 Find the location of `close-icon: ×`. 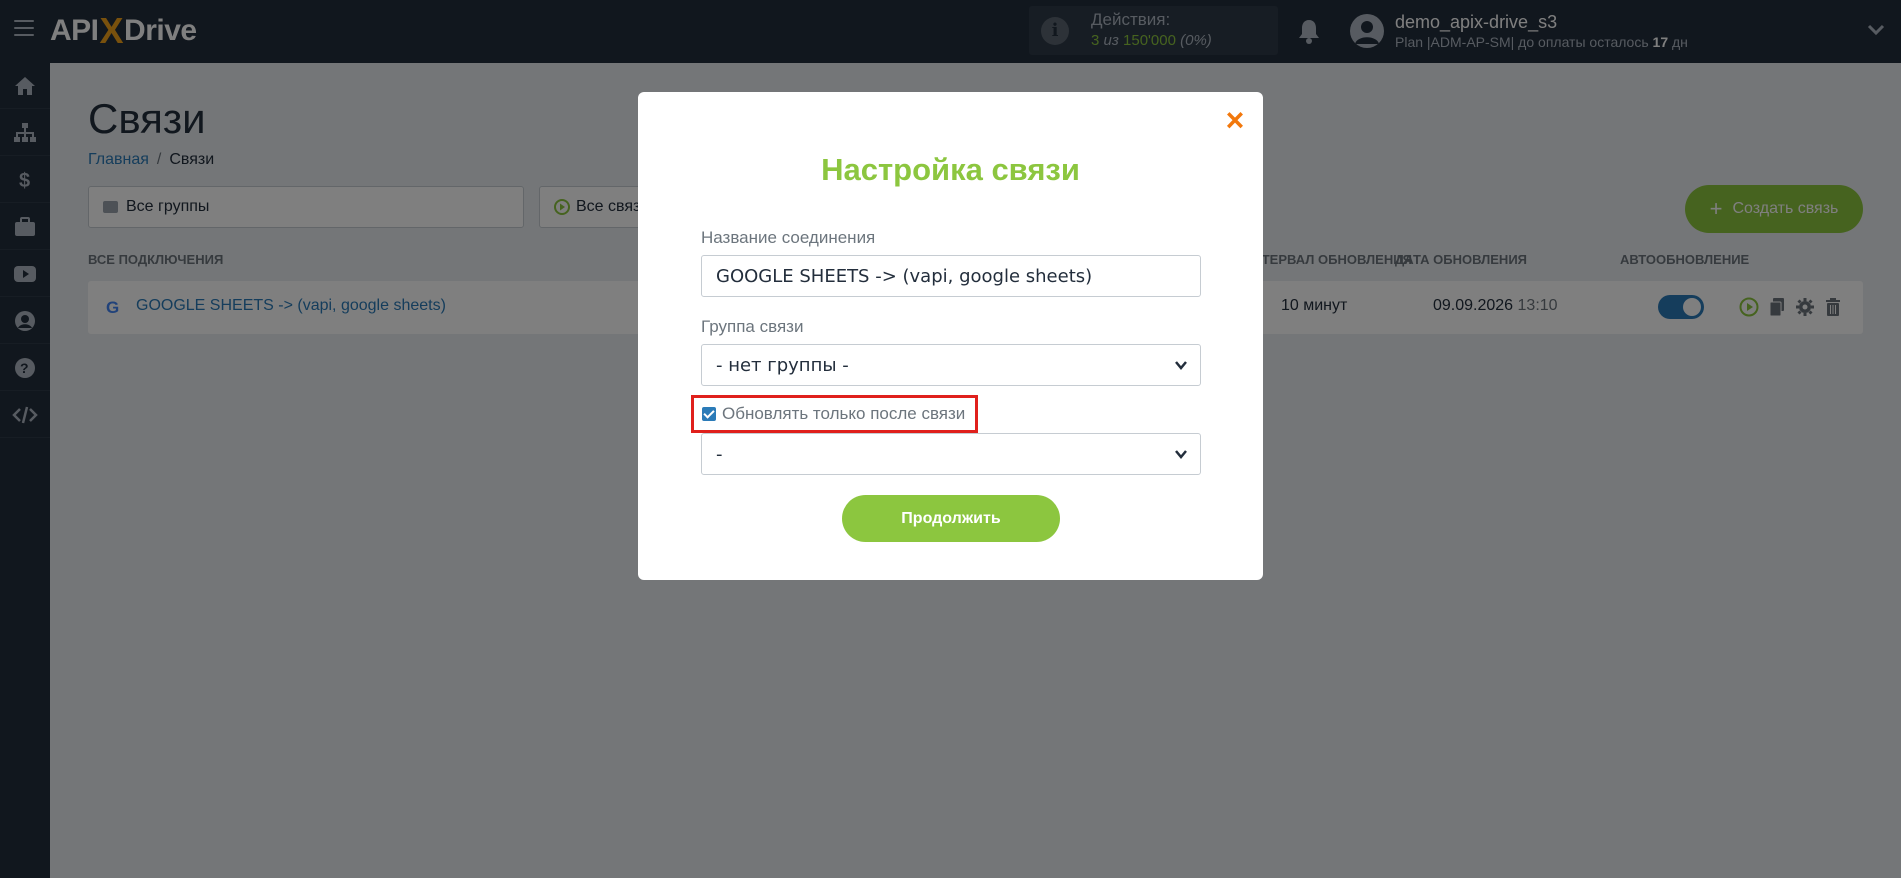

close-icon: × is located at coordinates (1235, 120).